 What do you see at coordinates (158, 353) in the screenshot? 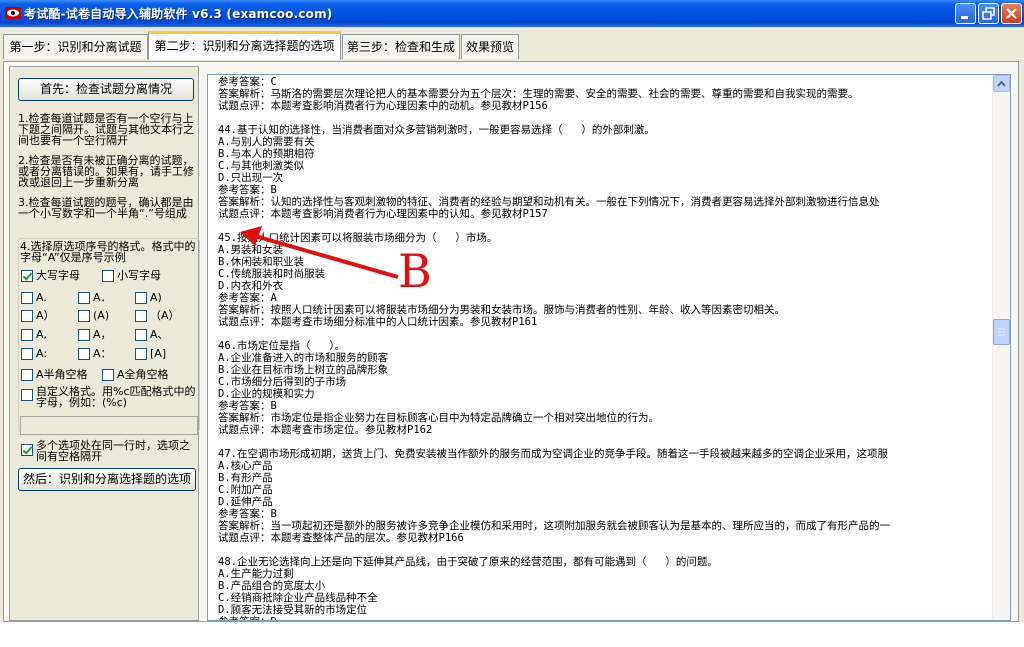
I see `format-label: [A]` at bounding box center [158, 353].